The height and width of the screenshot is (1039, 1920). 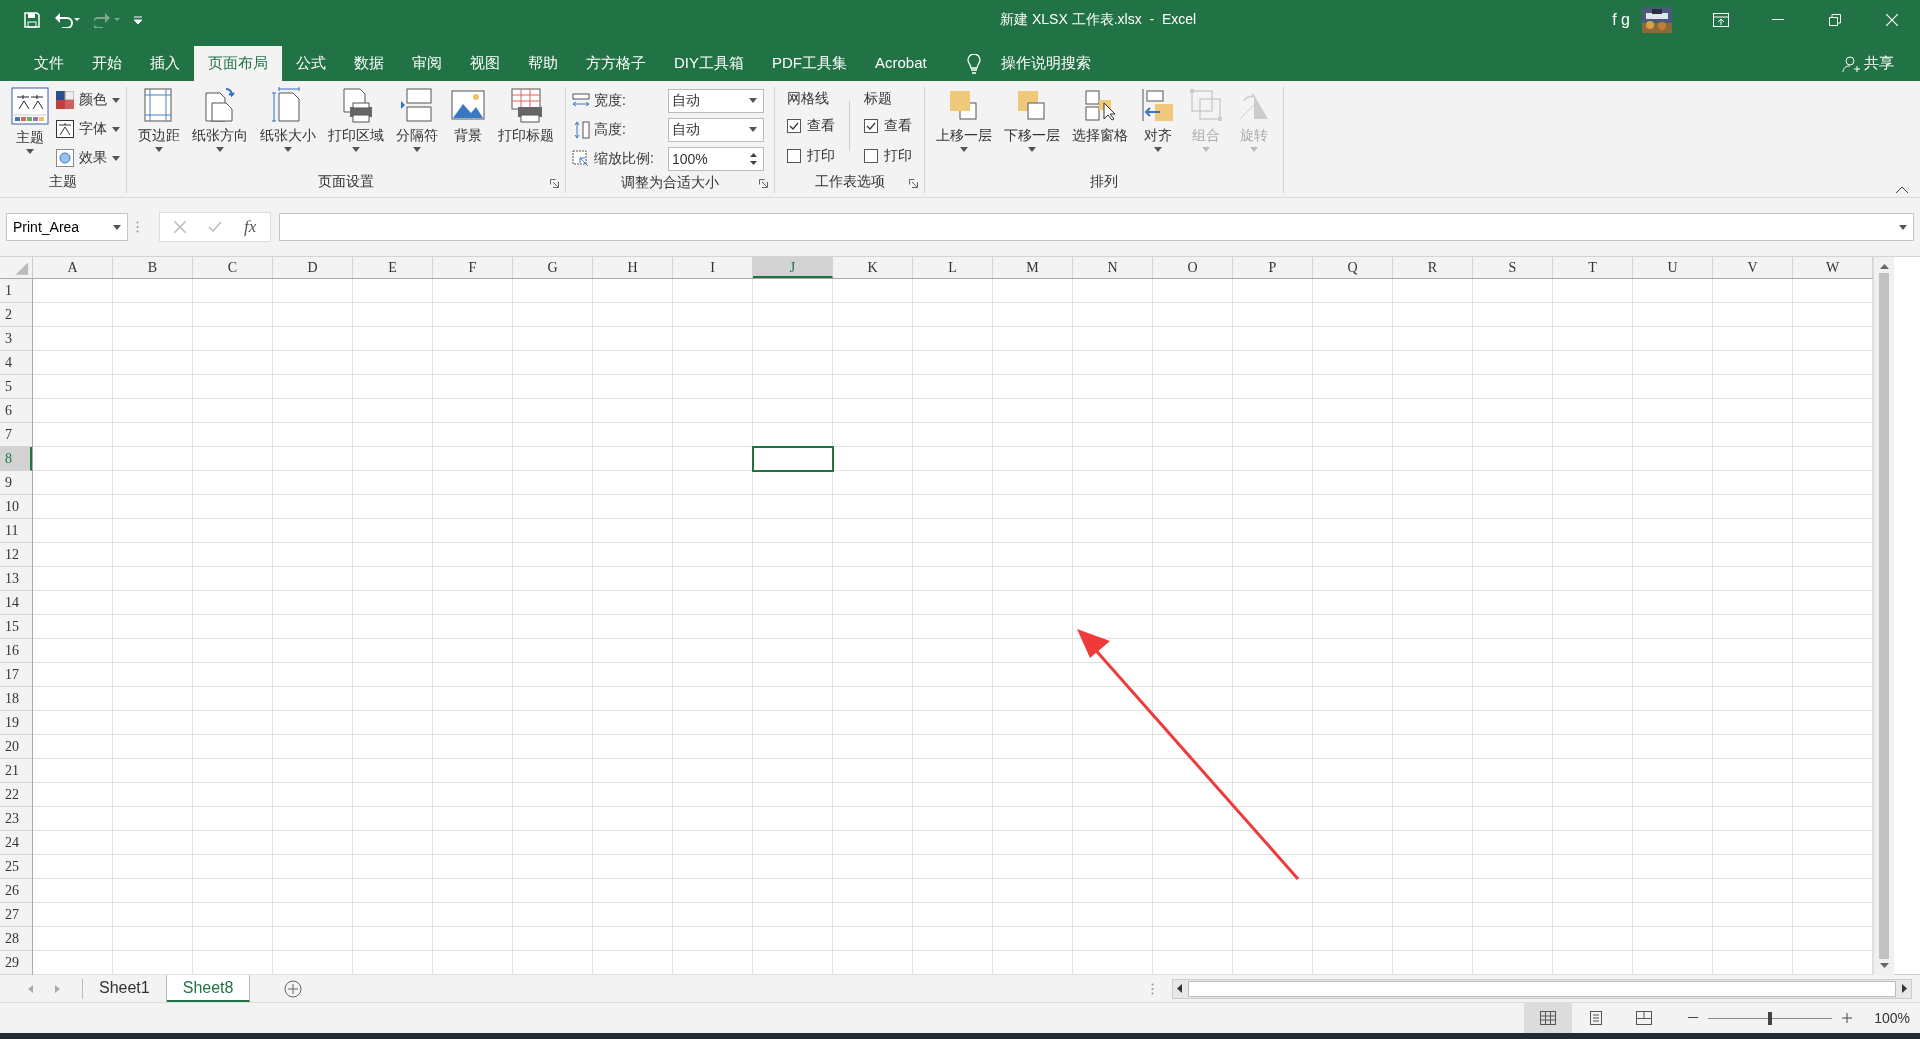 I want to click on menu-tab: 视图, so click(x=485, y=63).